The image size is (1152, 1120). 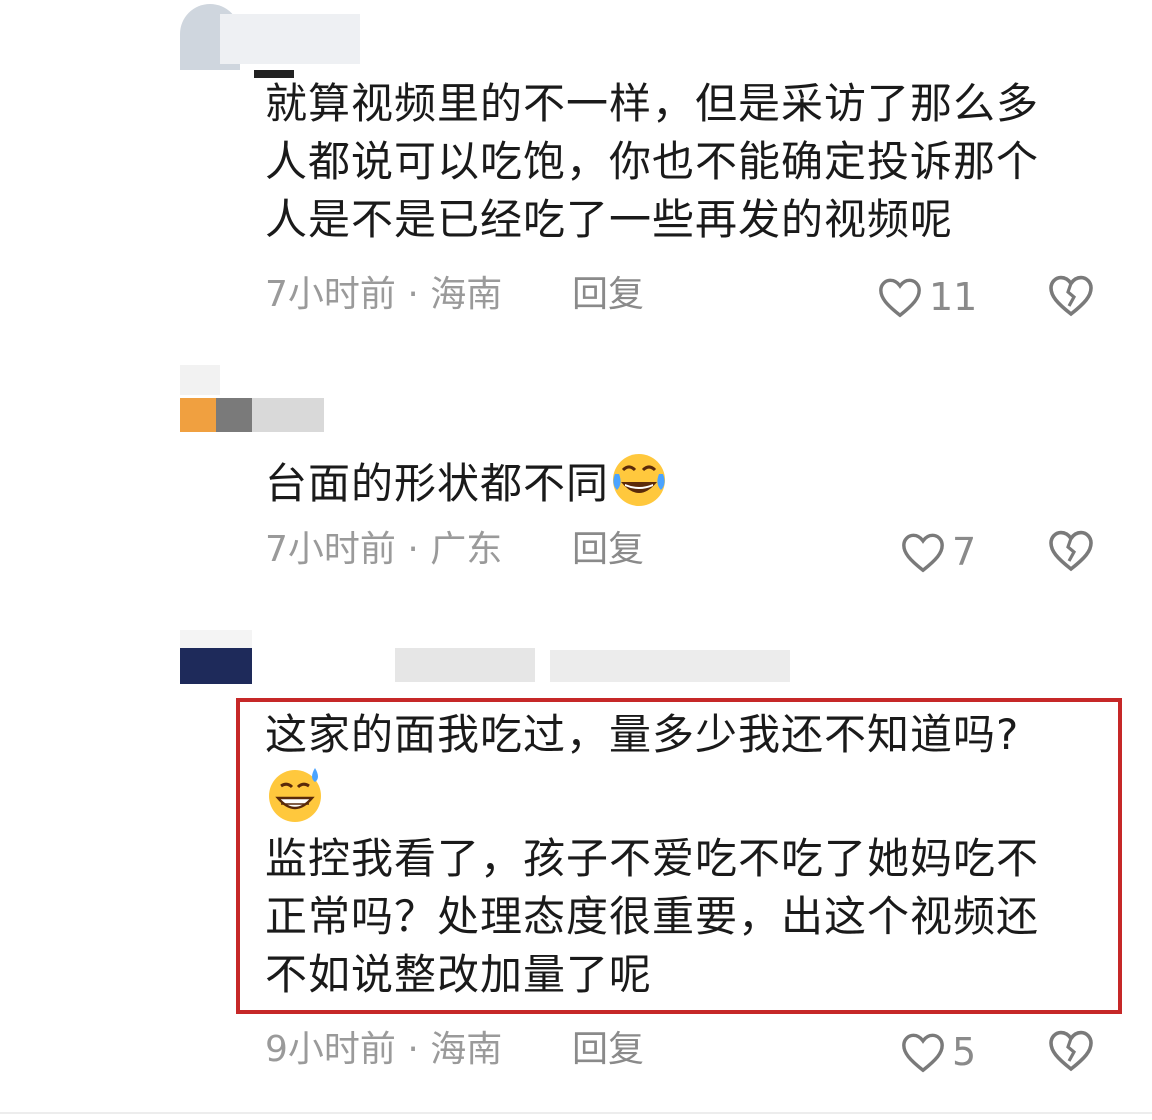 What do you see at coordinates (695, 1050) in the screenshot?
I see `comment-meta: 9小时前 · 海南 回复 5` at bounding box center [695, 1050].